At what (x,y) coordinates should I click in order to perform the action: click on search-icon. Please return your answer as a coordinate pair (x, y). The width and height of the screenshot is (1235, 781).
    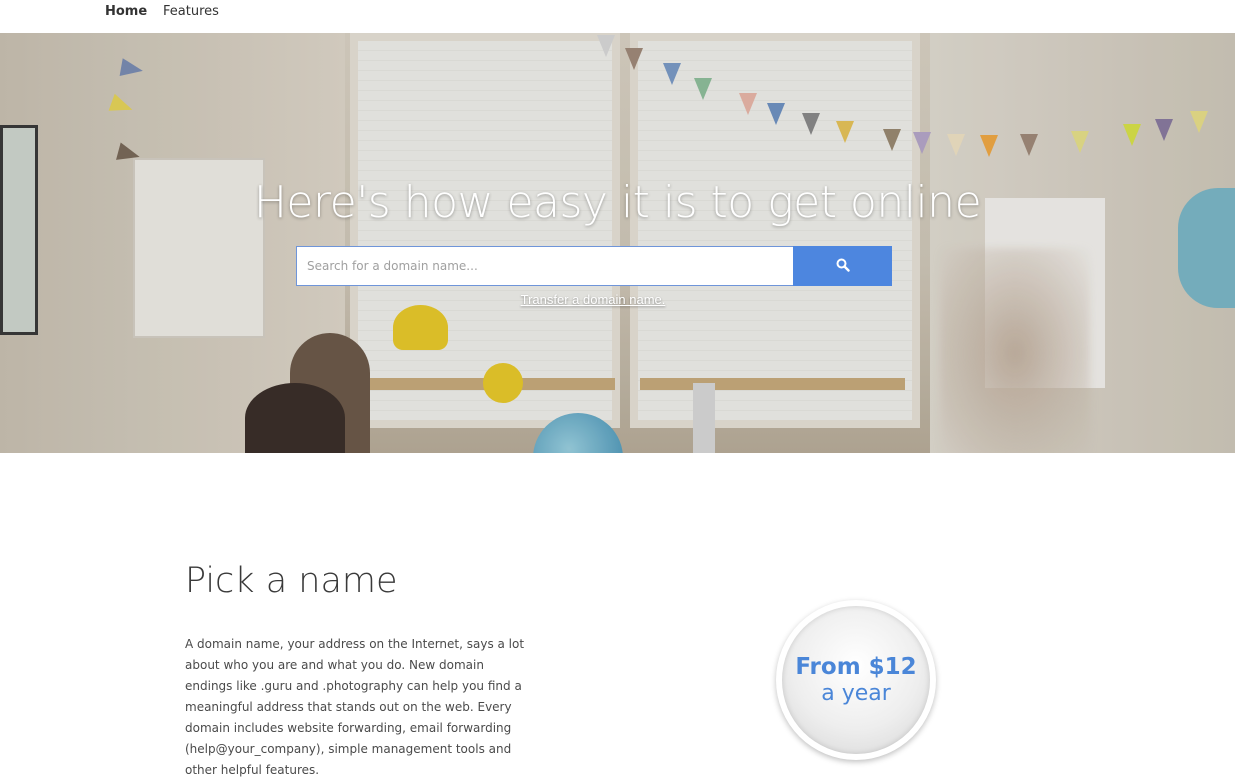
    Looking at the image, I should click on (843, 266).